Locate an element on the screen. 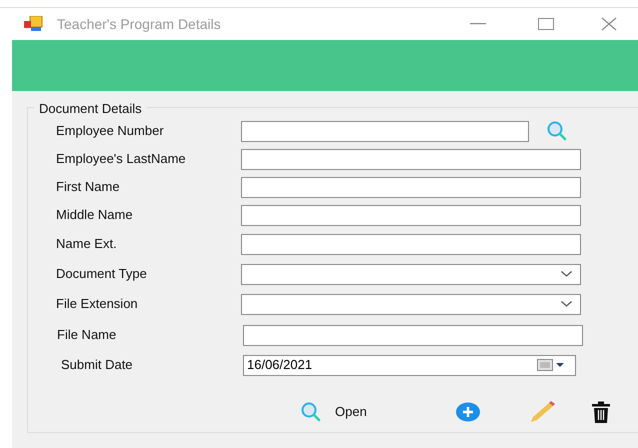  search-button is located at coordinates (557, 131).